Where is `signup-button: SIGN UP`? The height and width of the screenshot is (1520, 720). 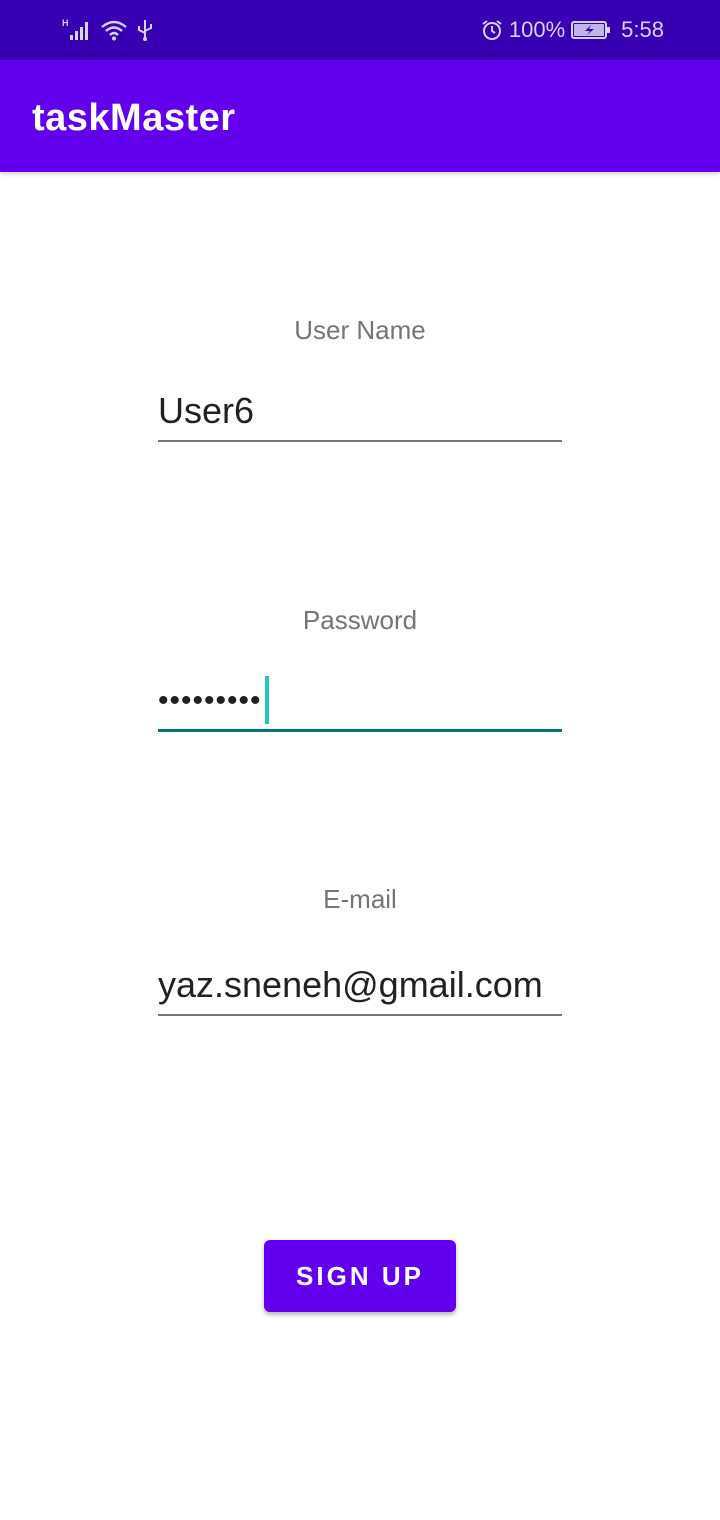 signup-button: SIGN UP is located at coordinates (360, 1276).